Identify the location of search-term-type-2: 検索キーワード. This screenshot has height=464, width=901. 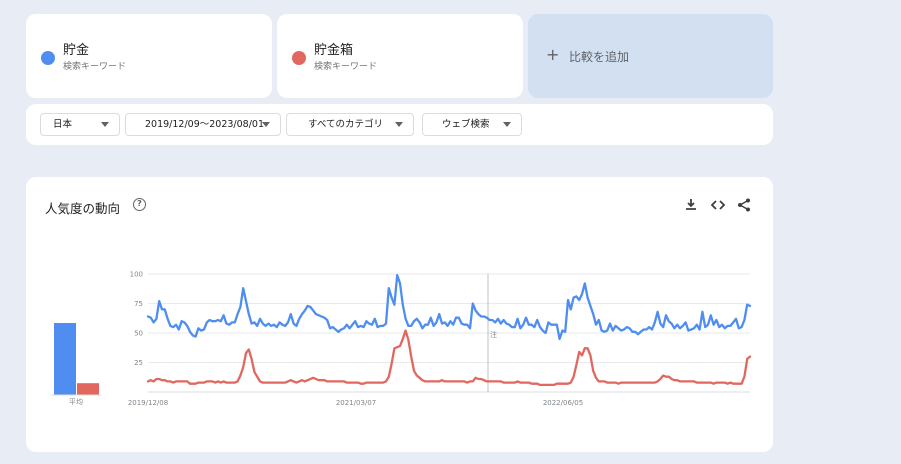
(346, 67).